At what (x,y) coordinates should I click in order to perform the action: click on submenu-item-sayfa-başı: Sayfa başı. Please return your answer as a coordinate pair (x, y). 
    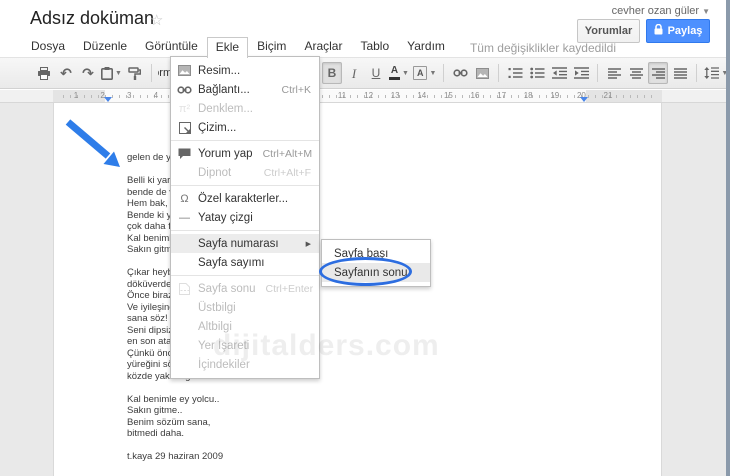
    Looking at the image, I should click on (376, 253).